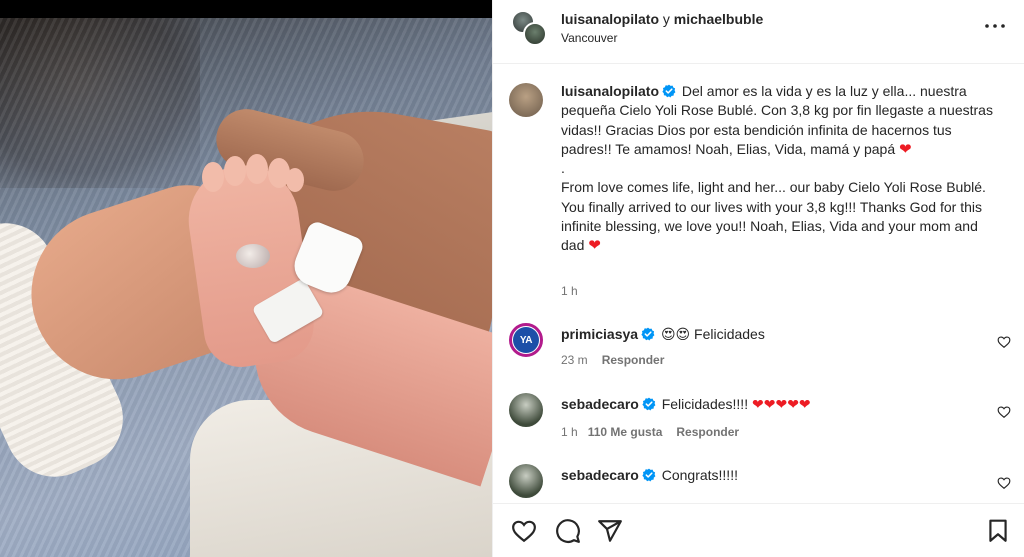  What do you see at coordinates (246, 9) in the screenshot?
I see `photo-top-bar` at bounding box center [246, 9].